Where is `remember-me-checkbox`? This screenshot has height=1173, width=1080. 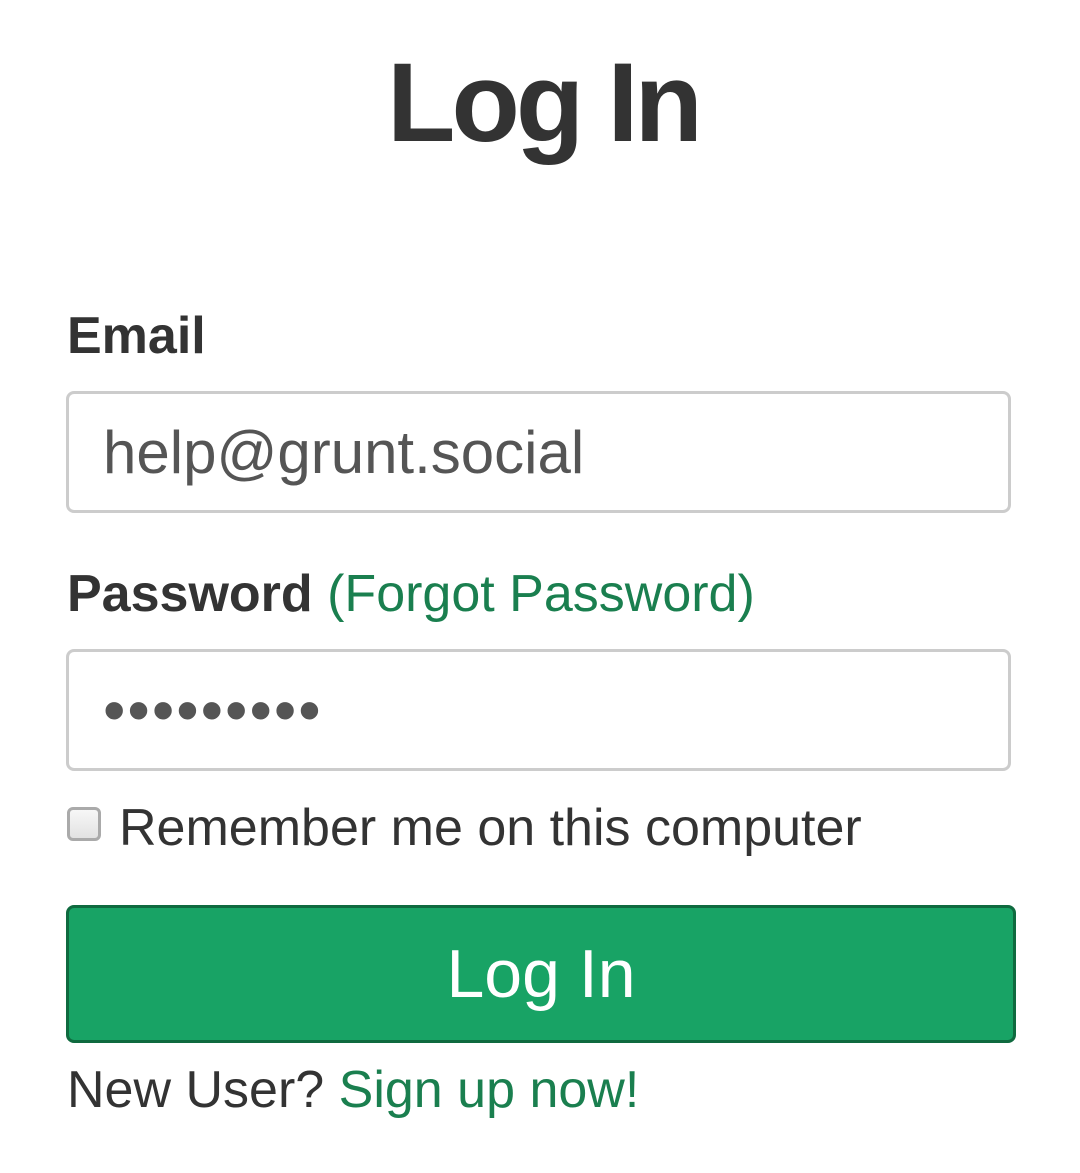 remember-me-checkbox is located at coordinates (84, 824).